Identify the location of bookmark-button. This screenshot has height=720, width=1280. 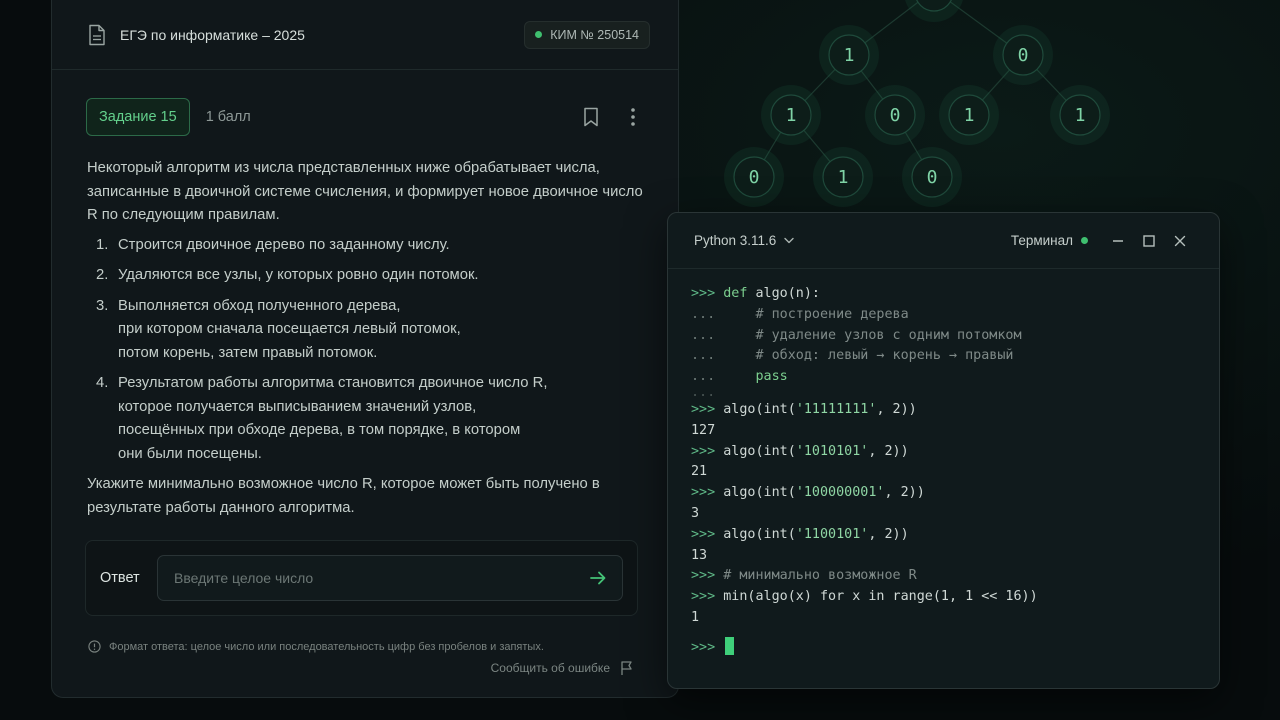
(591, 117).